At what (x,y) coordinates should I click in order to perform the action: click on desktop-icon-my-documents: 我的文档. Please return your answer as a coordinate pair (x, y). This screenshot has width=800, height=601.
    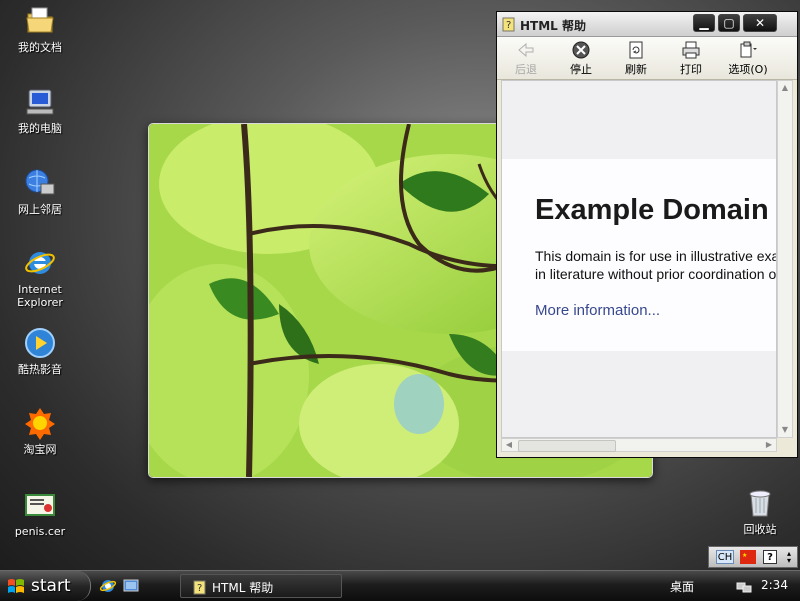
    Looking at the image, I should click on (40, 29).